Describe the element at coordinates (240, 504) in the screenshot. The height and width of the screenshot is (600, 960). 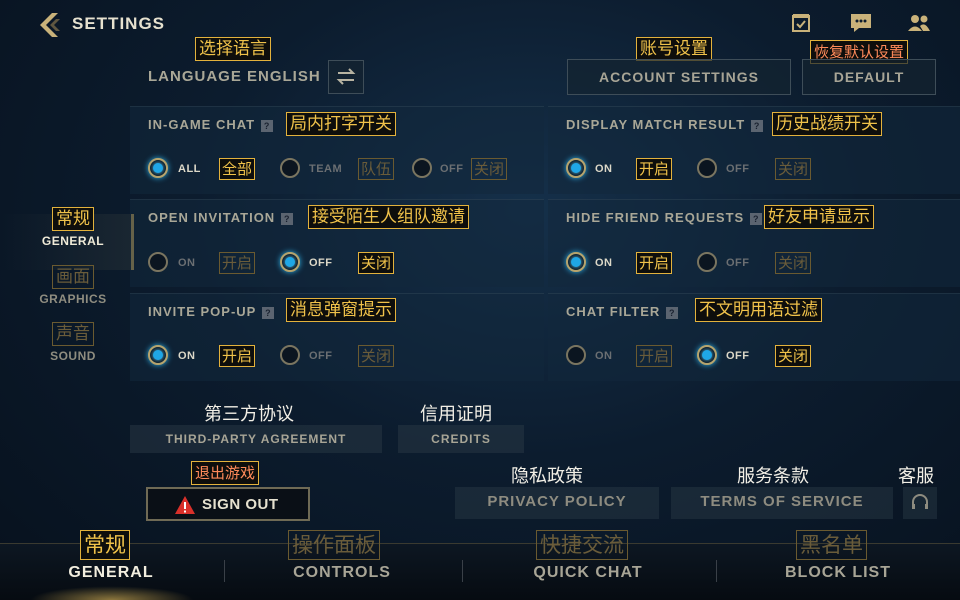
I see `sign-out-label: SIGN OUT` at that location.